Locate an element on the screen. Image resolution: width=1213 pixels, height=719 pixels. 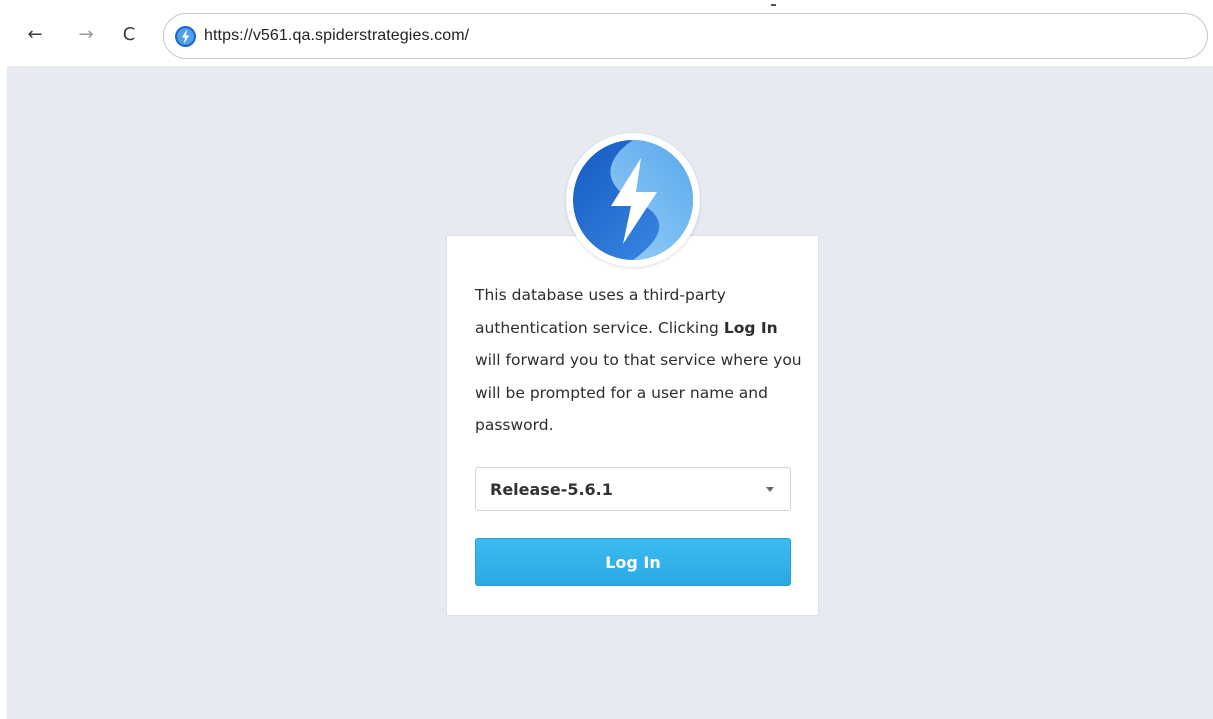
reload-icon: C is located at coordinates (129, 34).